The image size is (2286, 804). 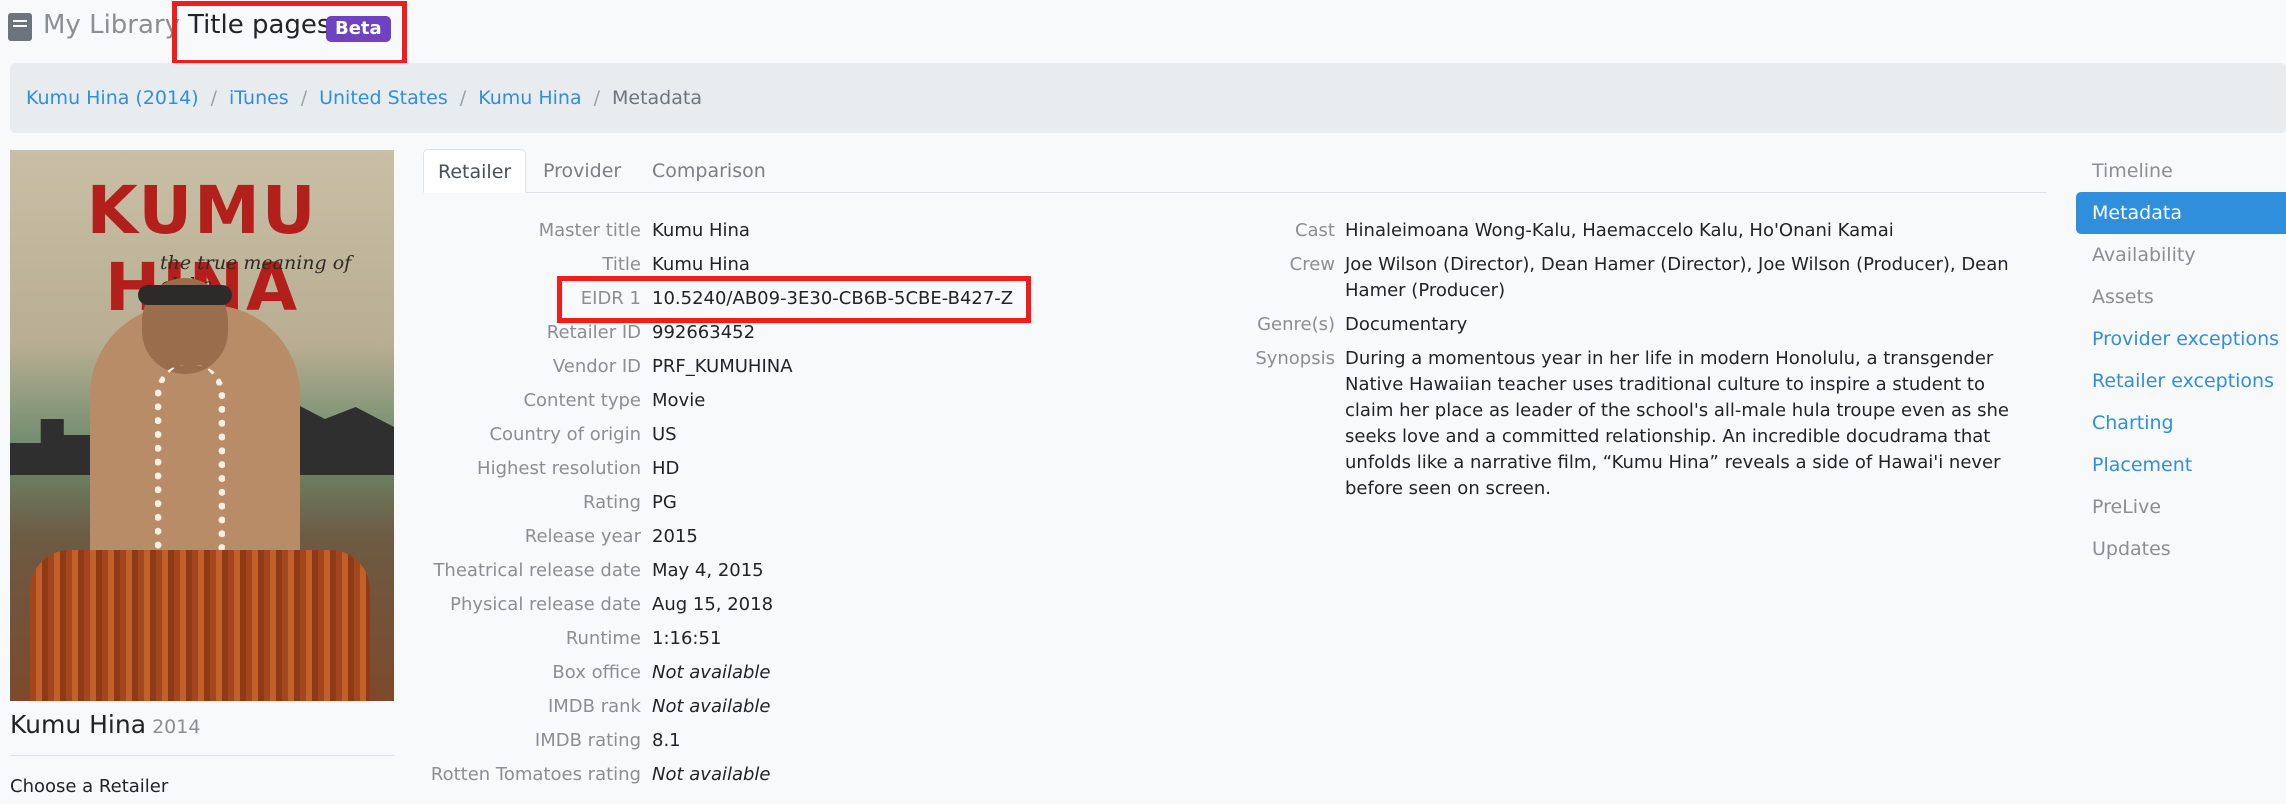 I want to click on side-nav-timeline: Timeline, so click(x=2181, y=171).